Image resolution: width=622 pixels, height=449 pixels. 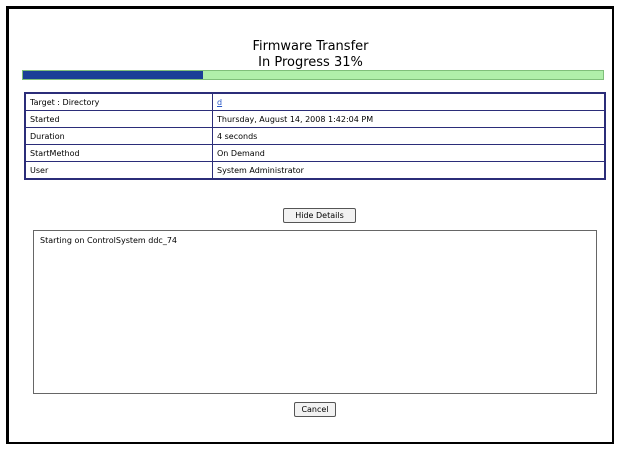 What do you see at coordinates (409, 136) in the screenshot?
I see `detail-value: 4 seconds` at bounding box center [409, 136].